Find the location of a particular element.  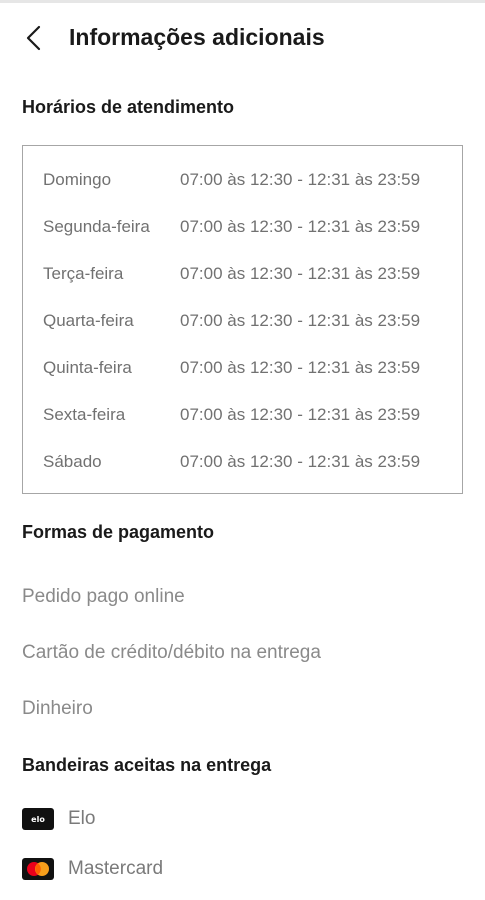

brands-section-title: Bandeiras aceitas na entrega is located at coordinates (147, 765).